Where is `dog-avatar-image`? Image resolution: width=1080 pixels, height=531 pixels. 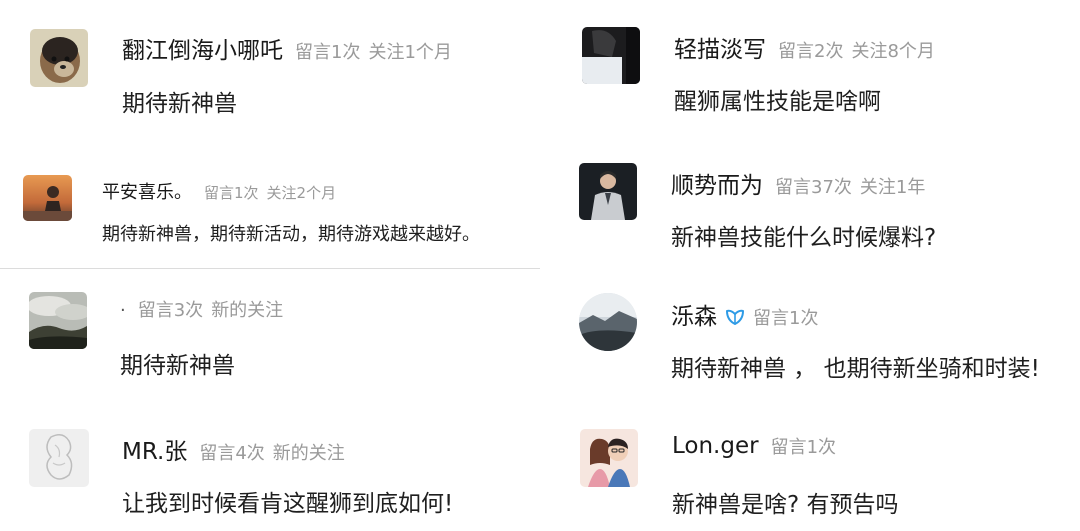
dog-avatar-image is located at coordinates (59, 58).